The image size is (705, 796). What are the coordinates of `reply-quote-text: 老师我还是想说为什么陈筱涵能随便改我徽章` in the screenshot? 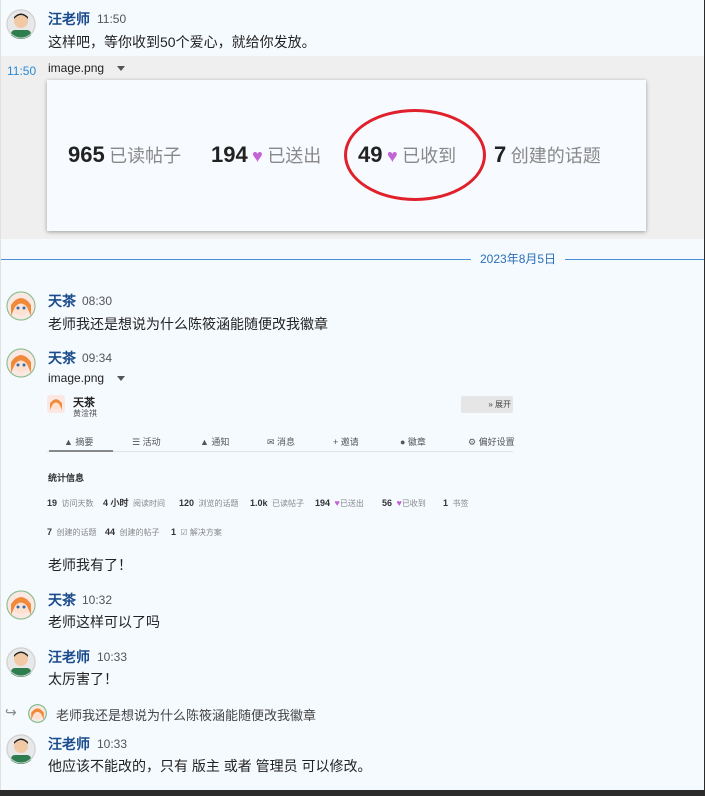 It's located at (186, 715).